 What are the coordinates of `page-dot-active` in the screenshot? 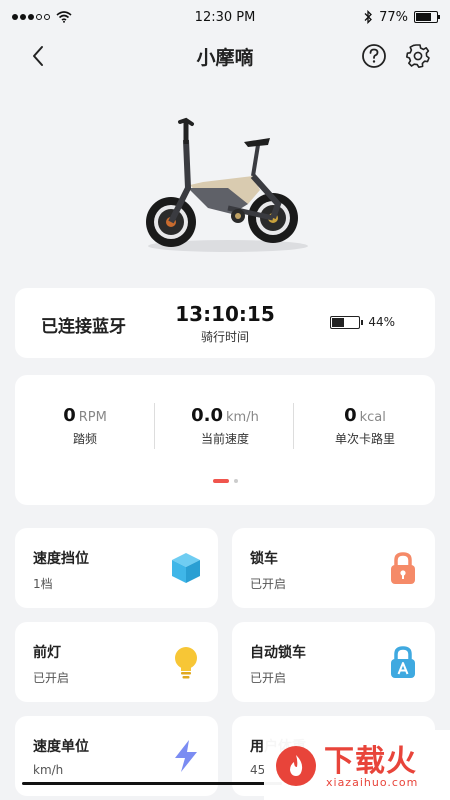 It's located at (220, 481).